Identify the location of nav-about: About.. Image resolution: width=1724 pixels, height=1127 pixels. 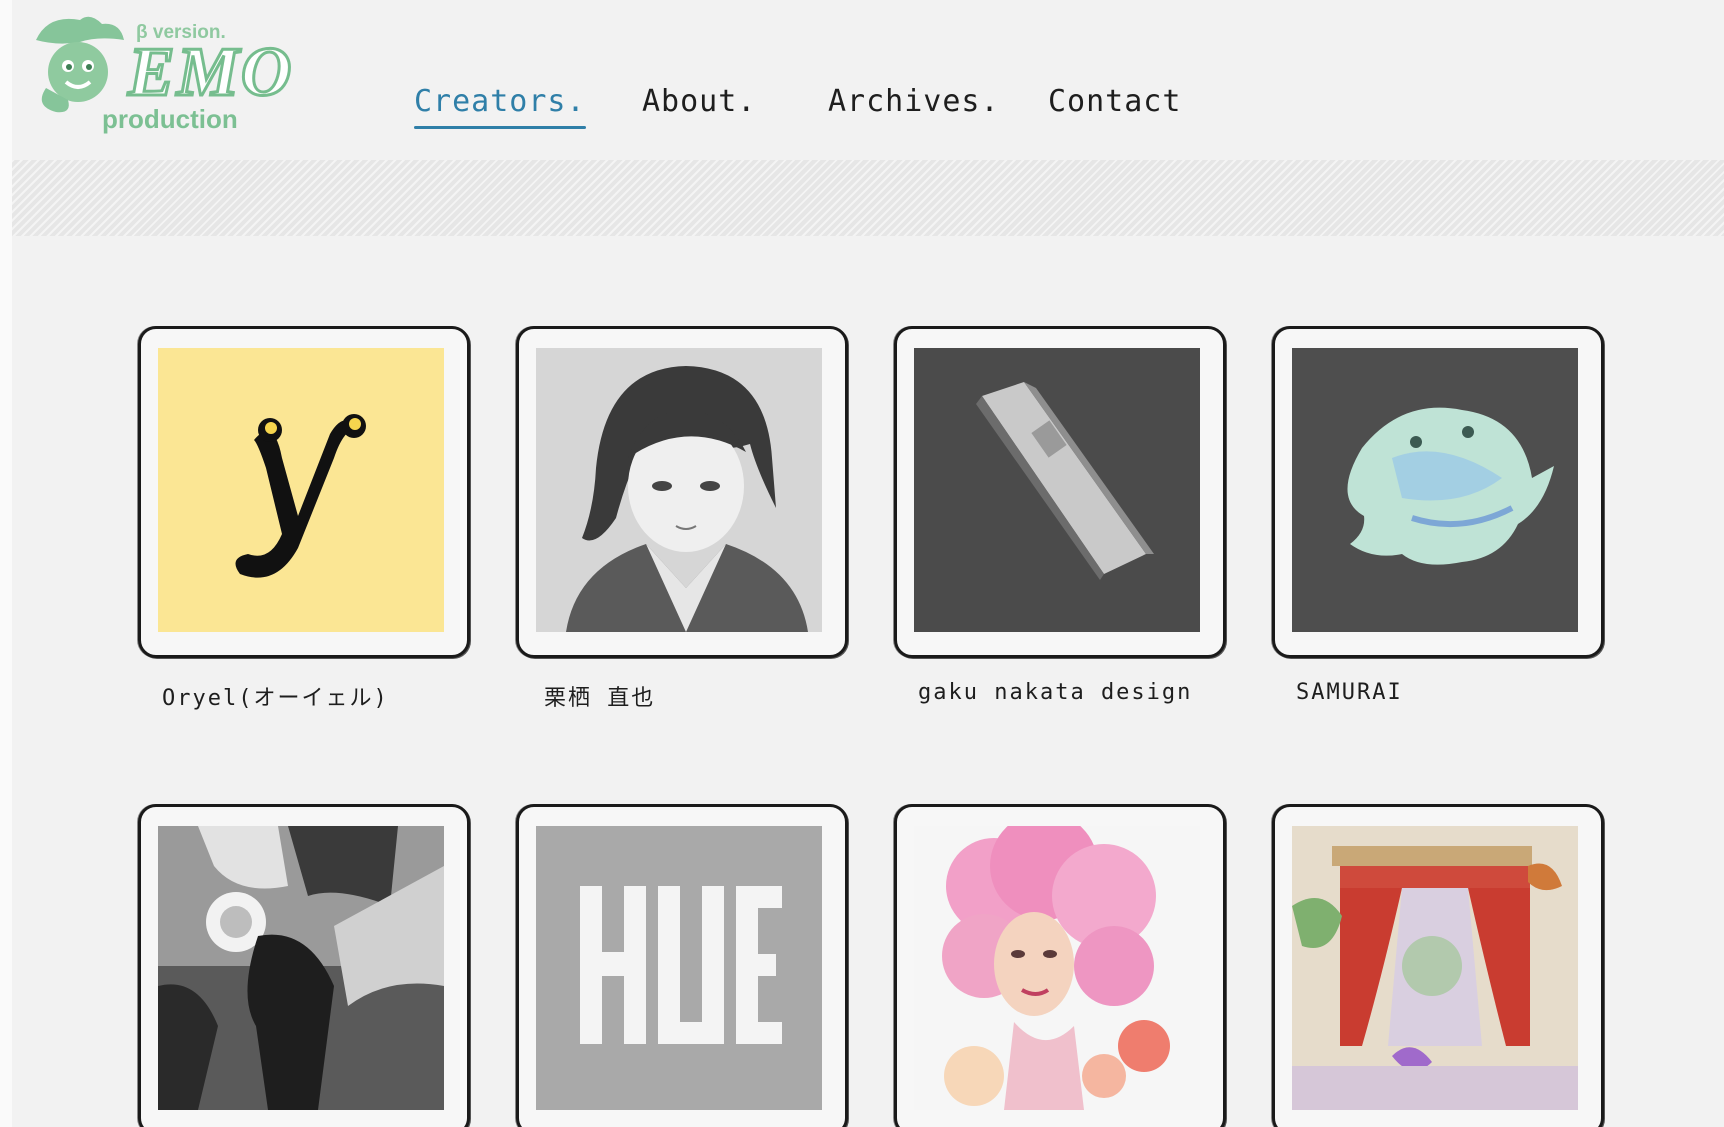
(699, 101).